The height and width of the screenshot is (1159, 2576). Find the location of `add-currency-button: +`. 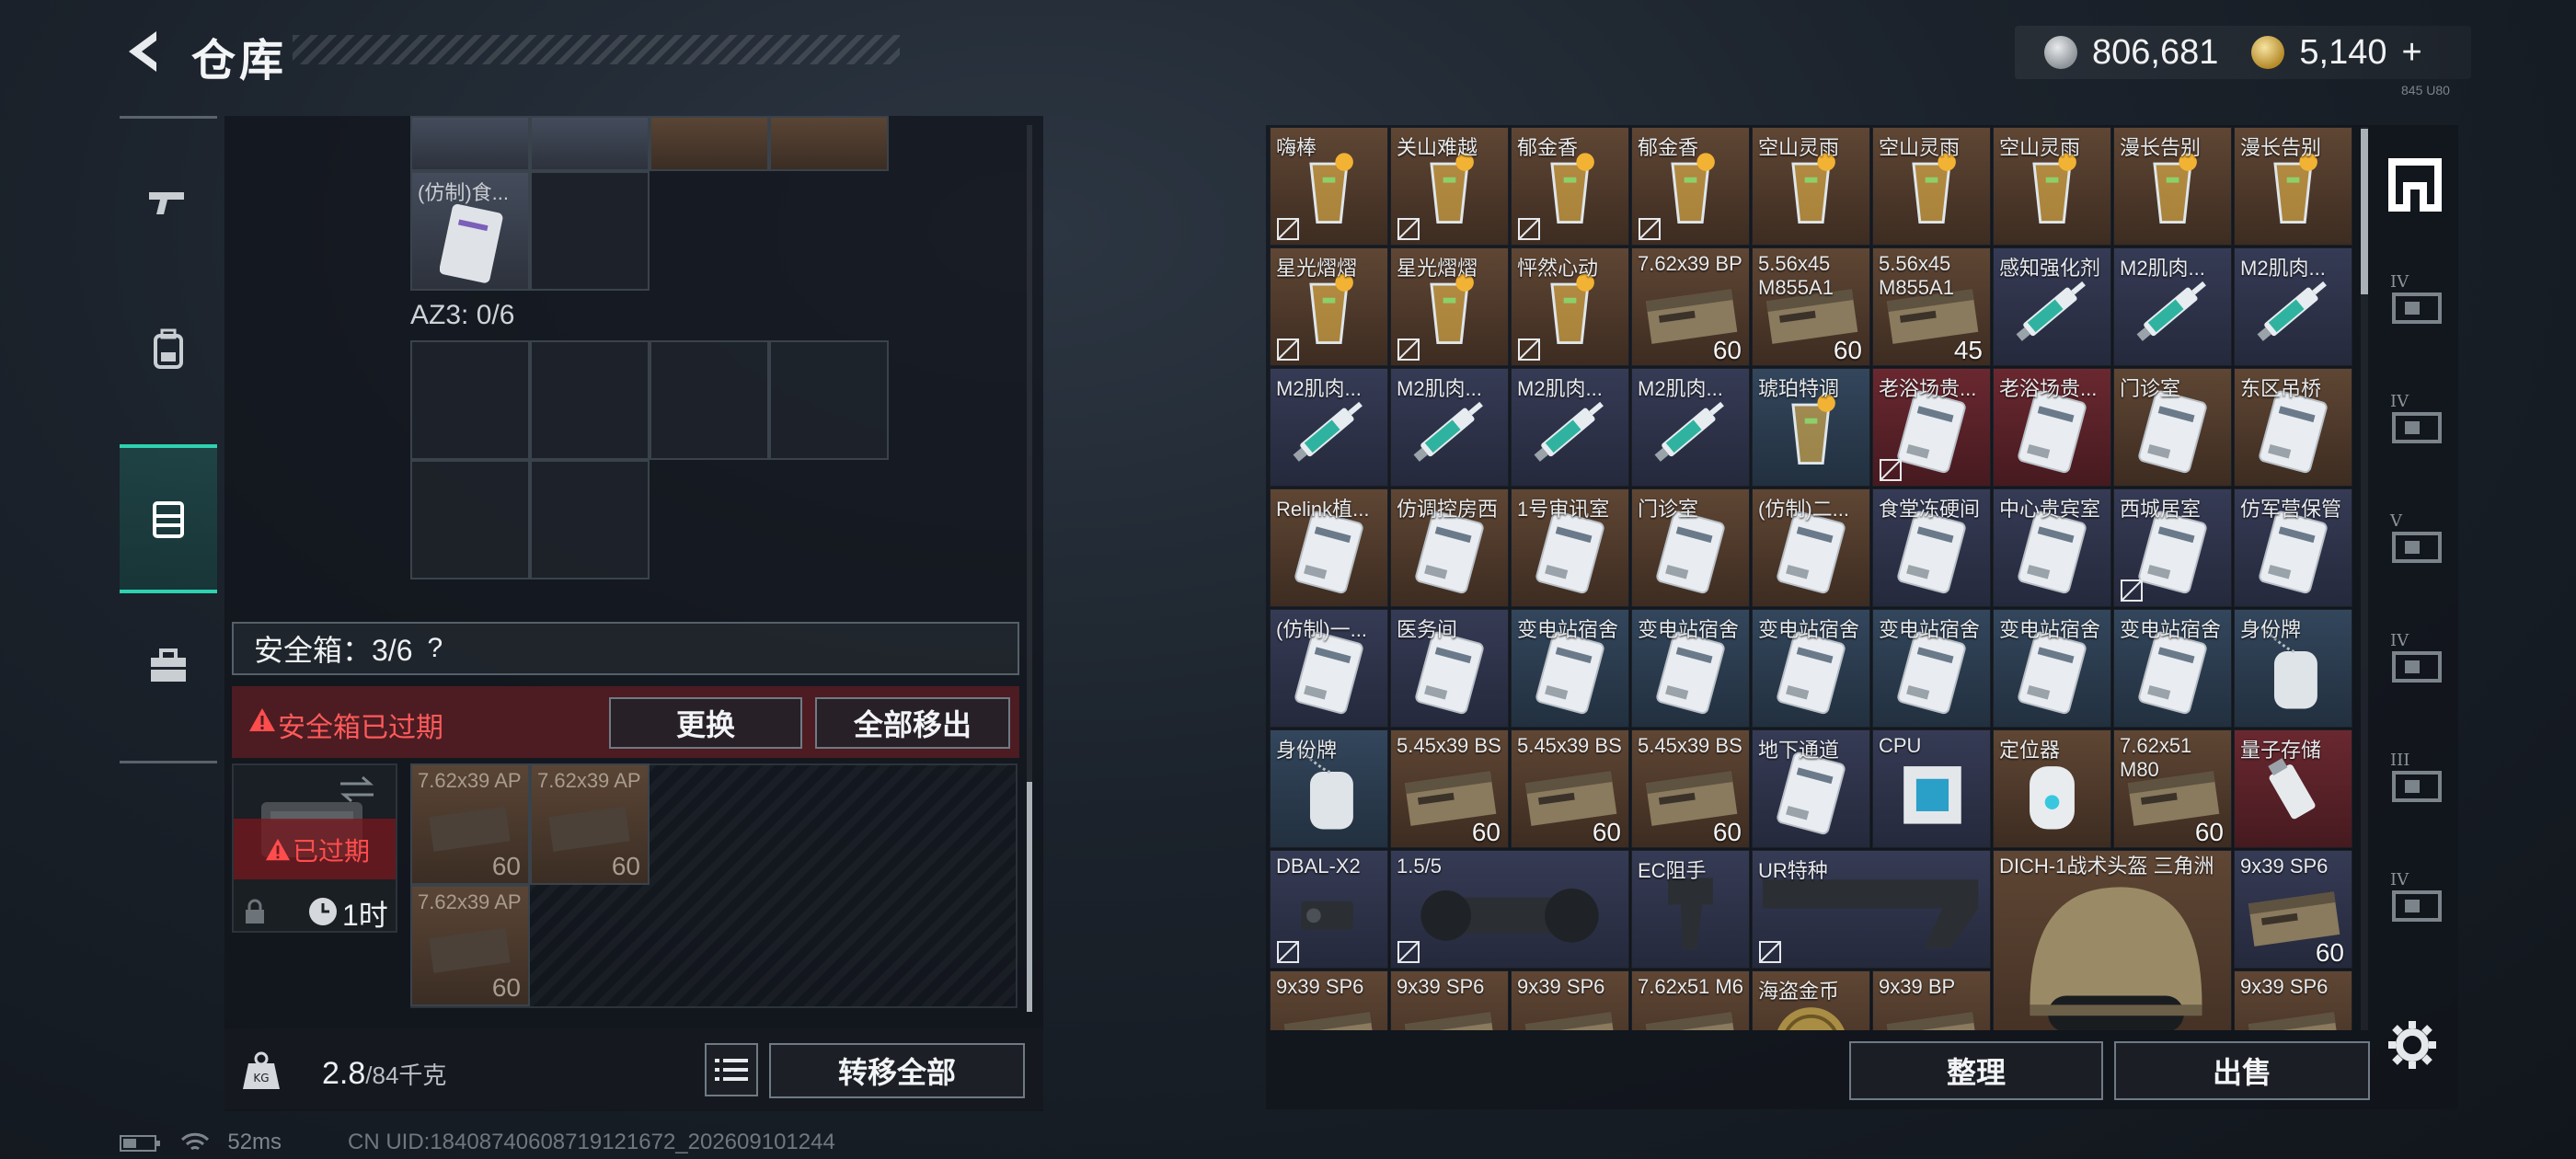

add-currency-button: + is located at coordinates (2411, 53).